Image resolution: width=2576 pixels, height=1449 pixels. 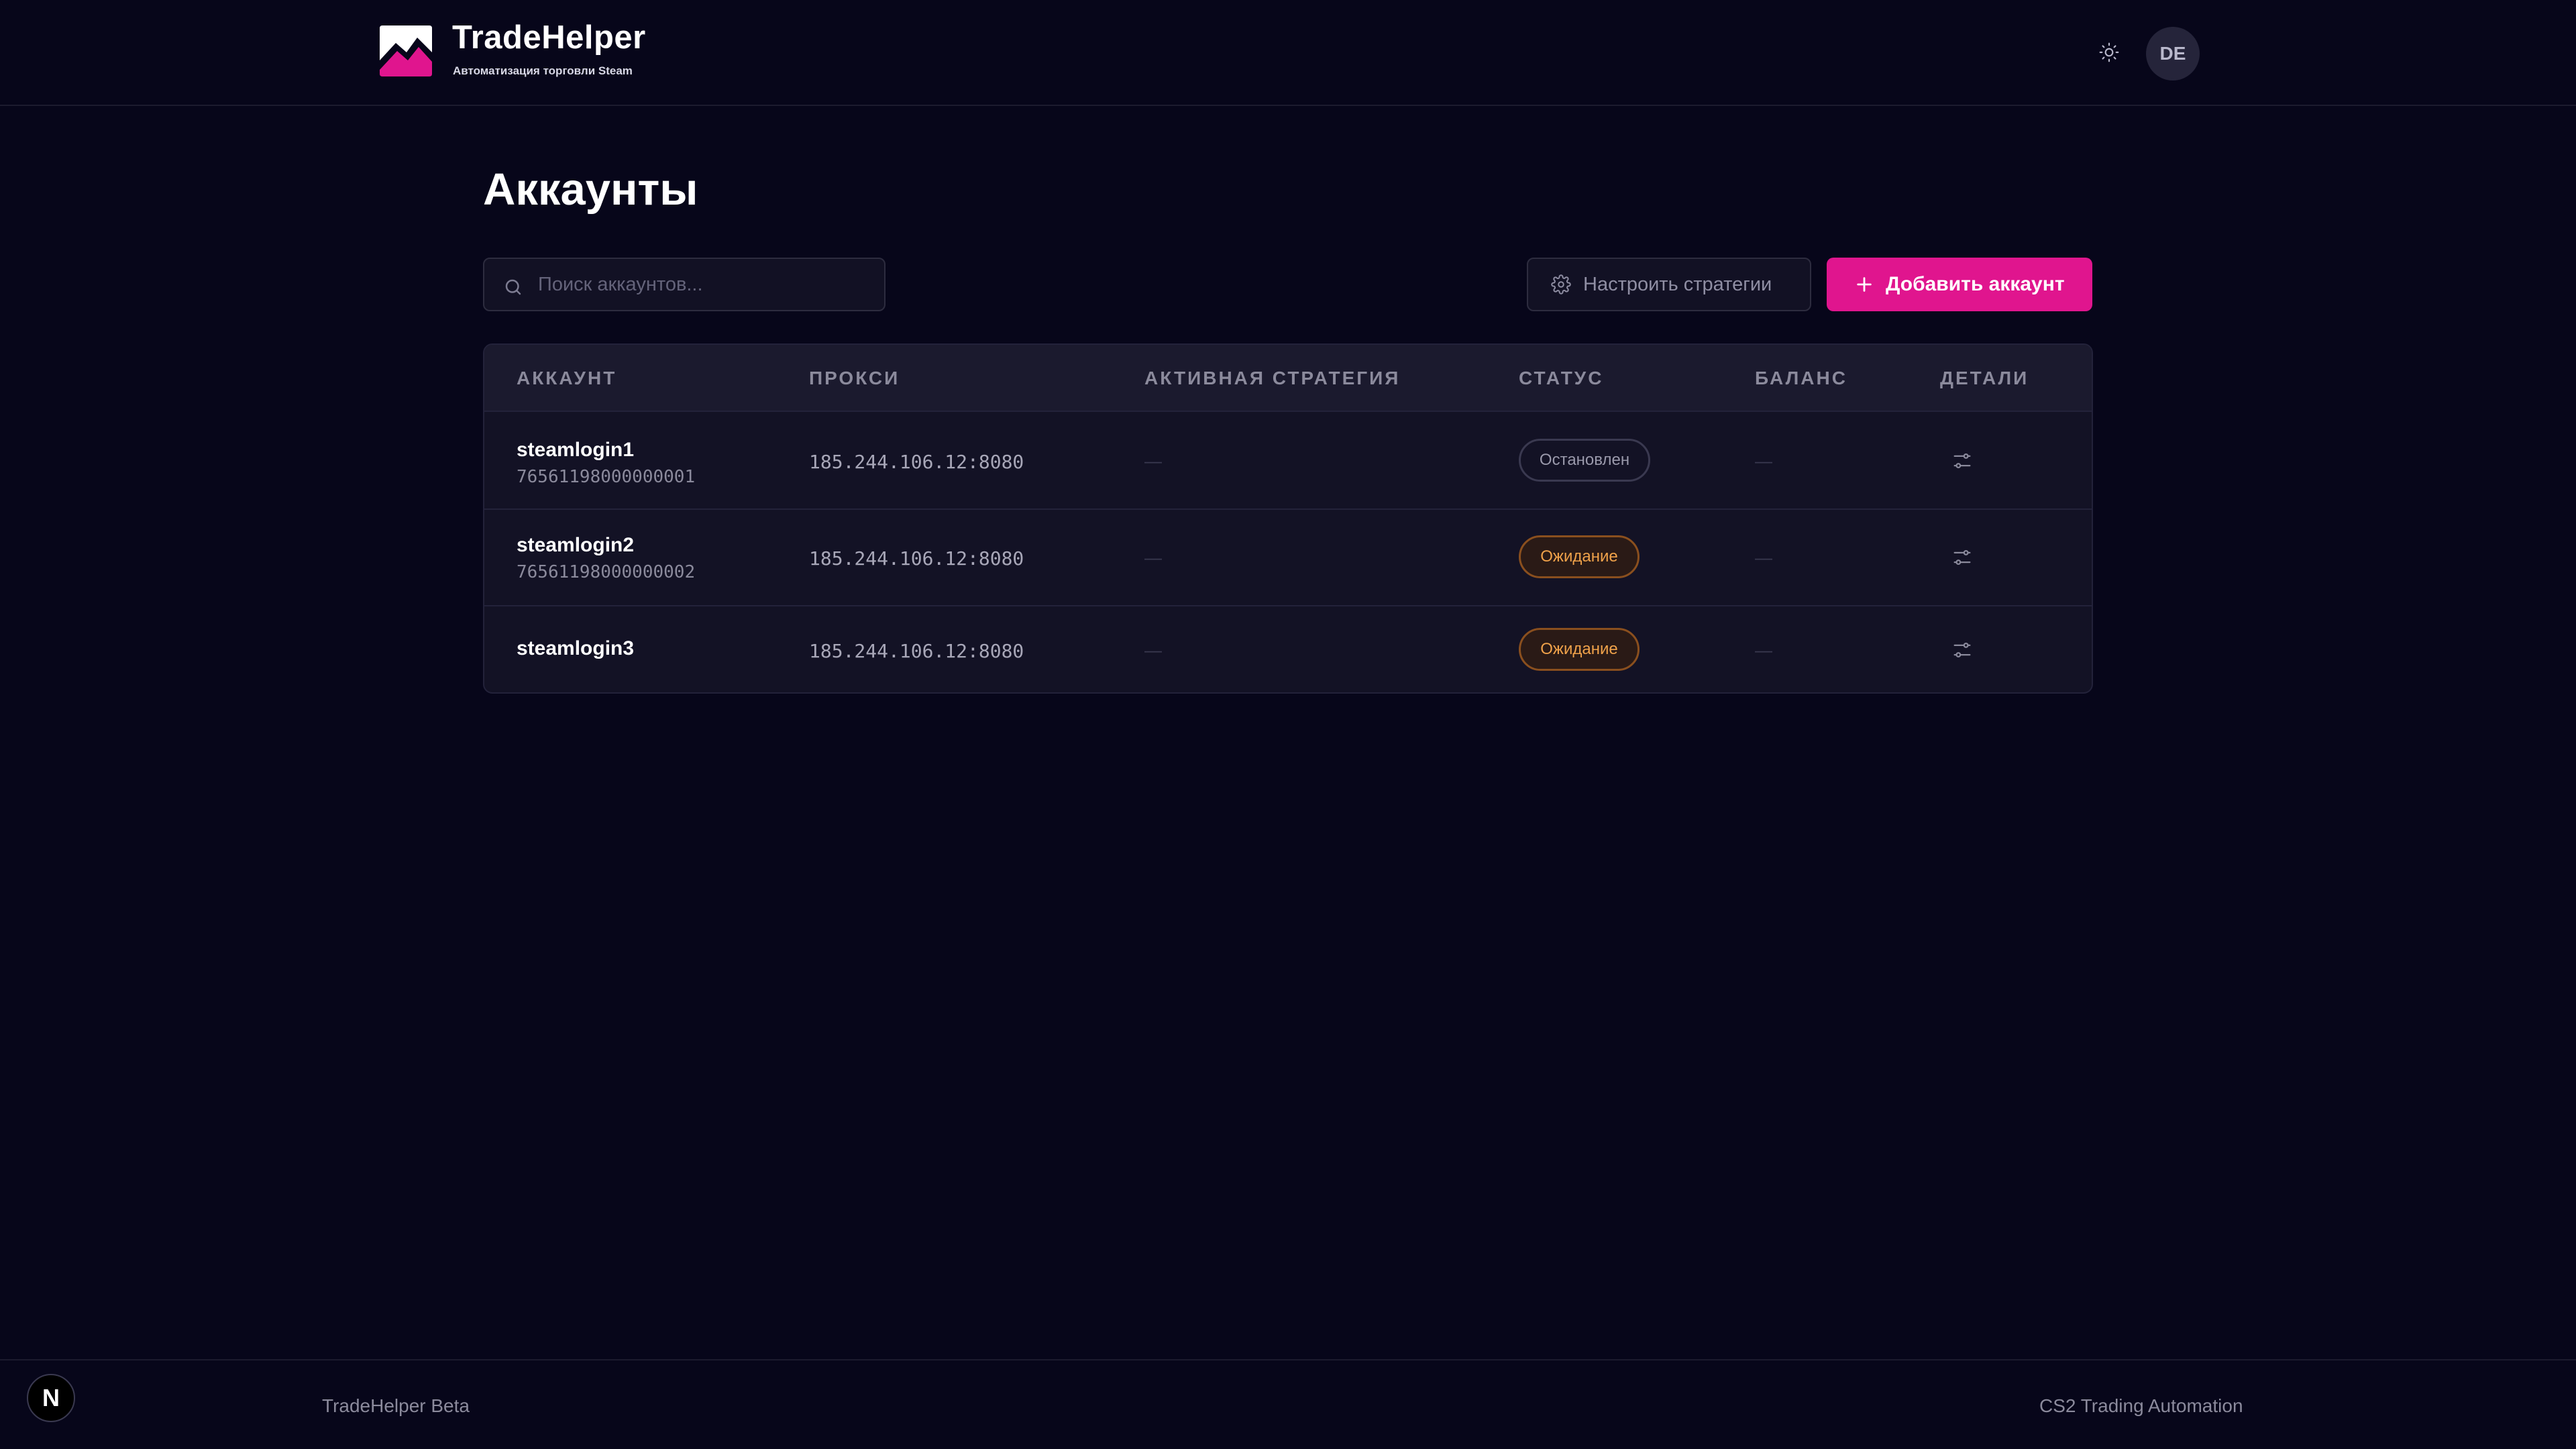 What do you see at coordinates (1561, 284) in the screenshot?
I see `gear-icon` at bounding box center [1561, 284].